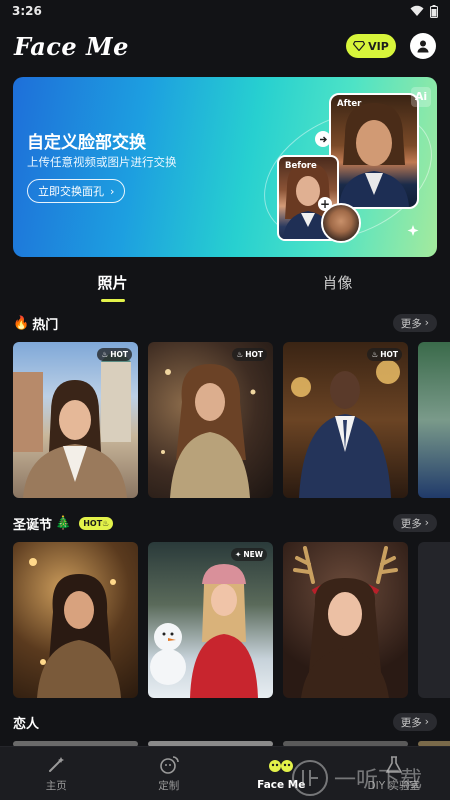 Image resolution: width=450 pixels, height=800 pixels. I want to click on diamond-icon, so click(359, 46).